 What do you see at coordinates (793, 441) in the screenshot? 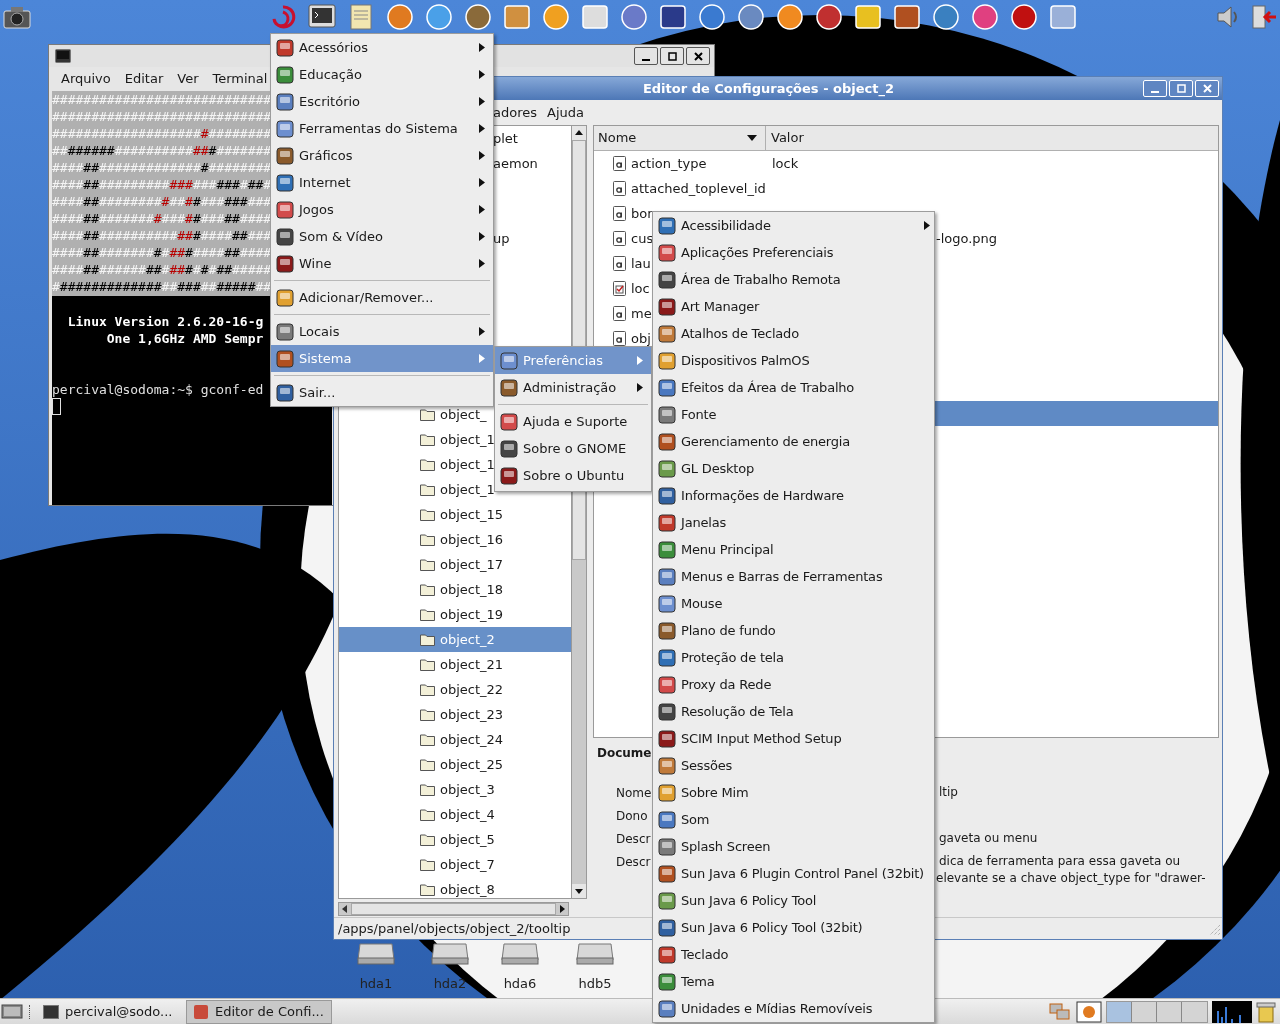
I see `menu-item: Gerenciamento de energia` at bounding box center [793, 441].